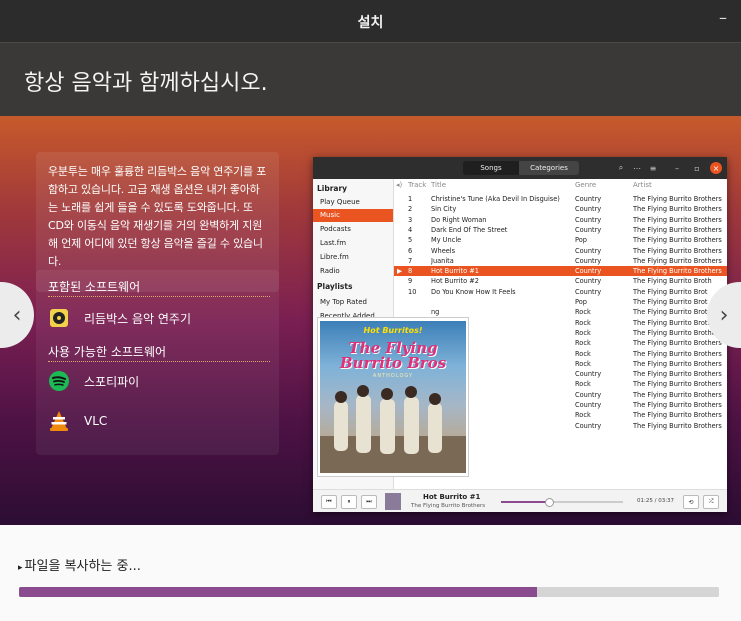 The width and height of the screenshot is (741, 621). Describe the element at coordinates (562, 502) in the screenshot. I see `seek-bar` at that location.